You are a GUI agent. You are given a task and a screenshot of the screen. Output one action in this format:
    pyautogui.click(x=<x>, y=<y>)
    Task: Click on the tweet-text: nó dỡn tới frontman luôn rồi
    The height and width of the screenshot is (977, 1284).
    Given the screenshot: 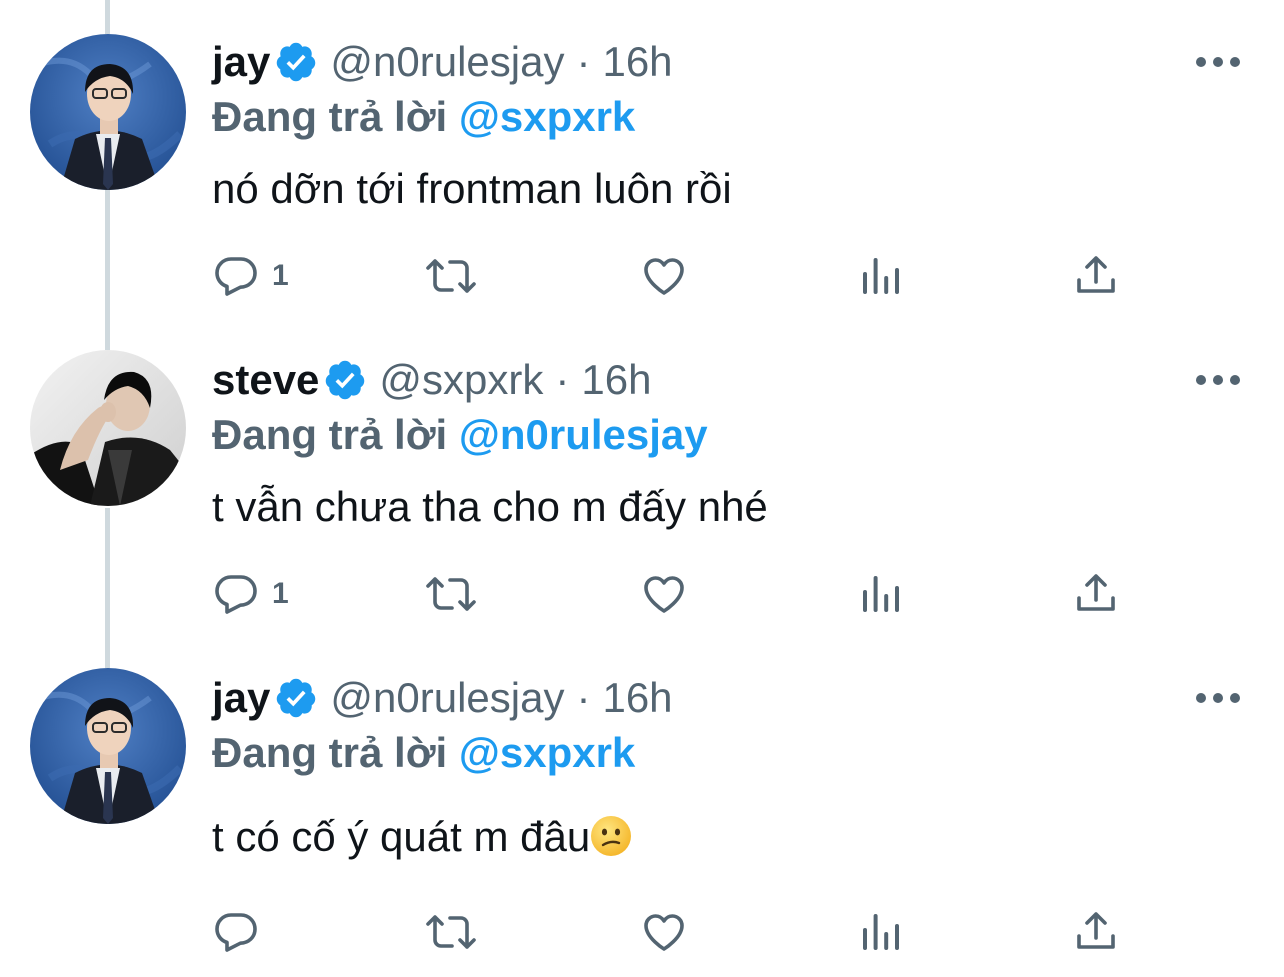 What is the action you would take?
    pyautogui.click(x=472, y=188)
    